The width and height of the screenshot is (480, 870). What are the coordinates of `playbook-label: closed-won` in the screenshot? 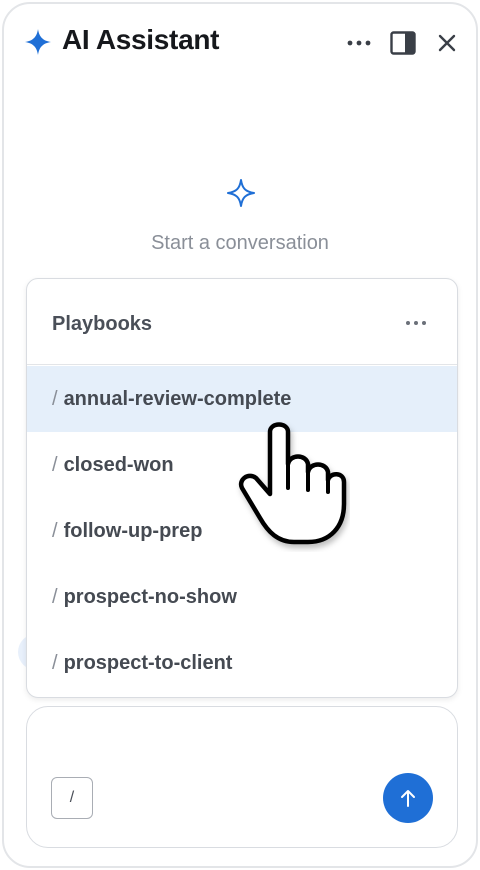 It's located at (118, 464).